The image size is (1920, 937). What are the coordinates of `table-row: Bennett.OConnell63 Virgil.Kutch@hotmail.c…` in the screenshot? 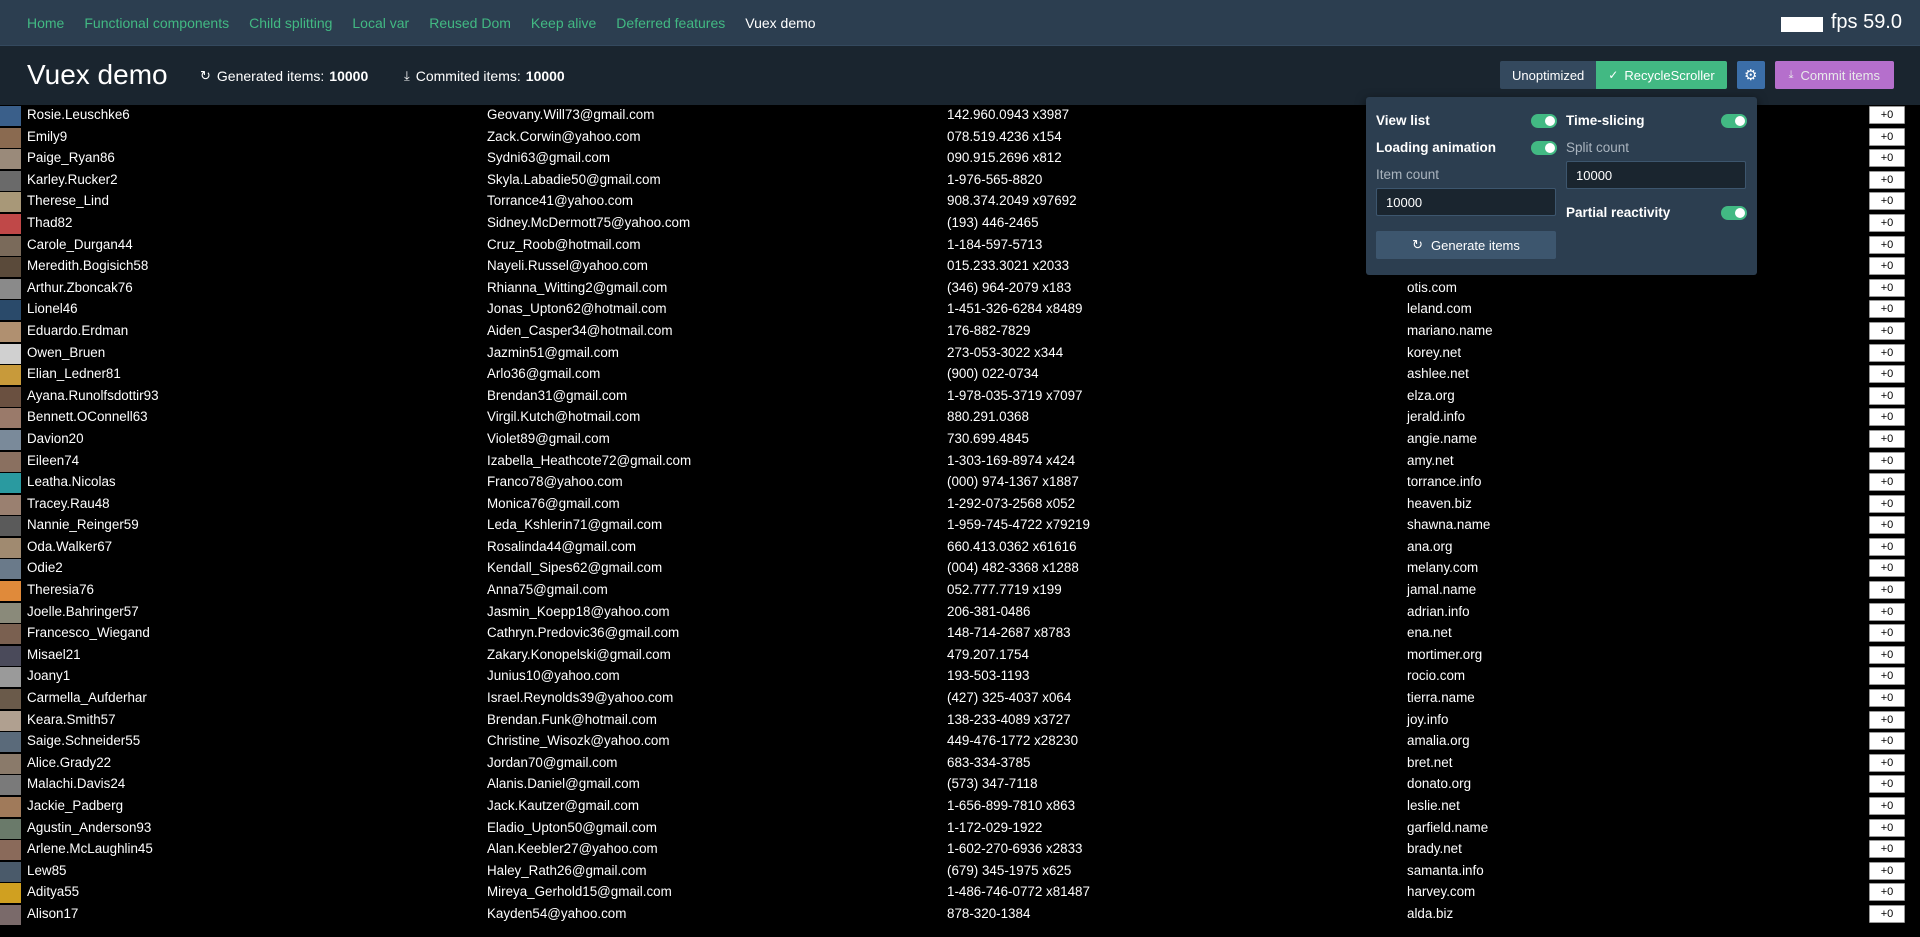 It's located at (960, 418).